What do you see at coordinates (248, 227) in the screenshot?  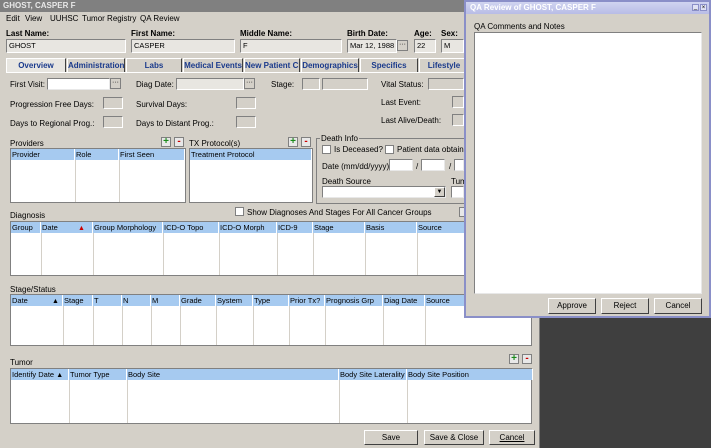 I see `diag-col-icdo-morph: ICD-O Morph` at bounding box center [248, 227].